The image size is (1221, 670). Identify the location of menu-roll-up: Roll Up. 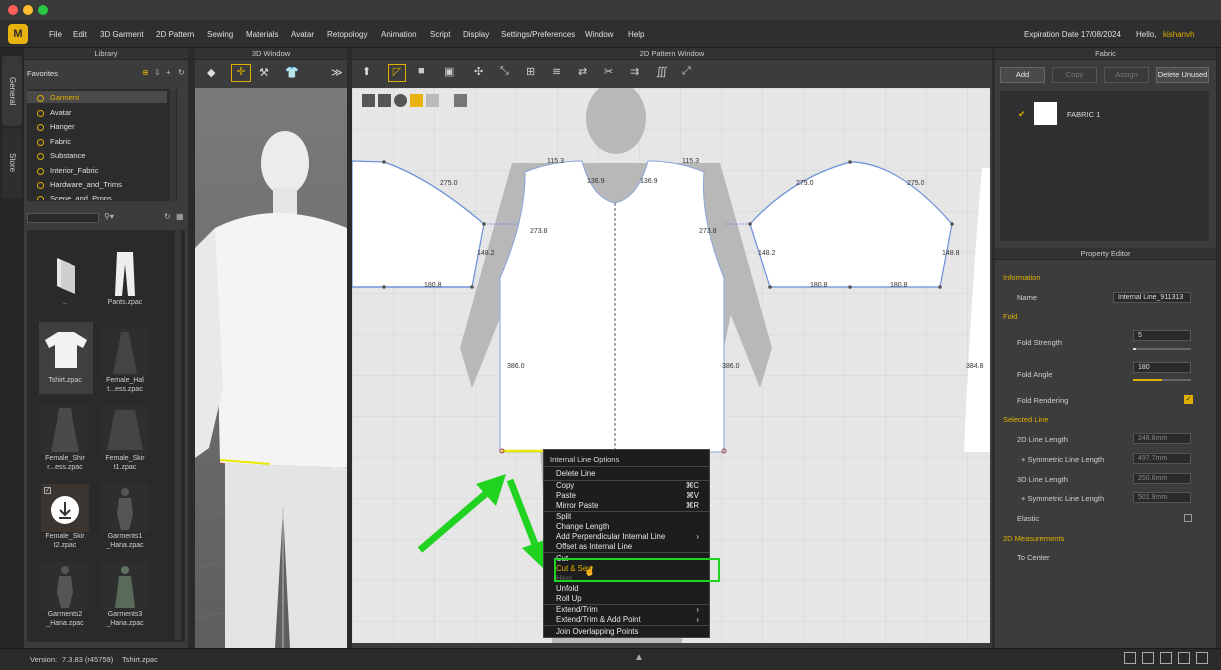
(569, 598).